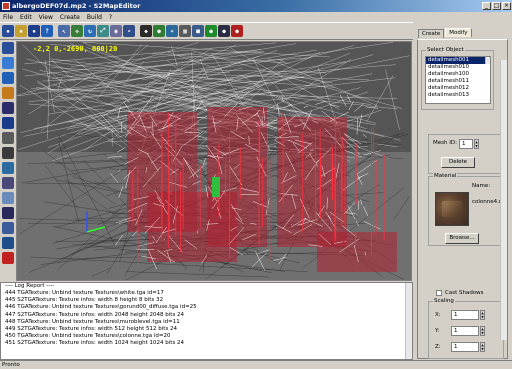 The width and height of the screenshot is (512, 369). I want to click on cast-shadows-checkbox, so click(439, 293).